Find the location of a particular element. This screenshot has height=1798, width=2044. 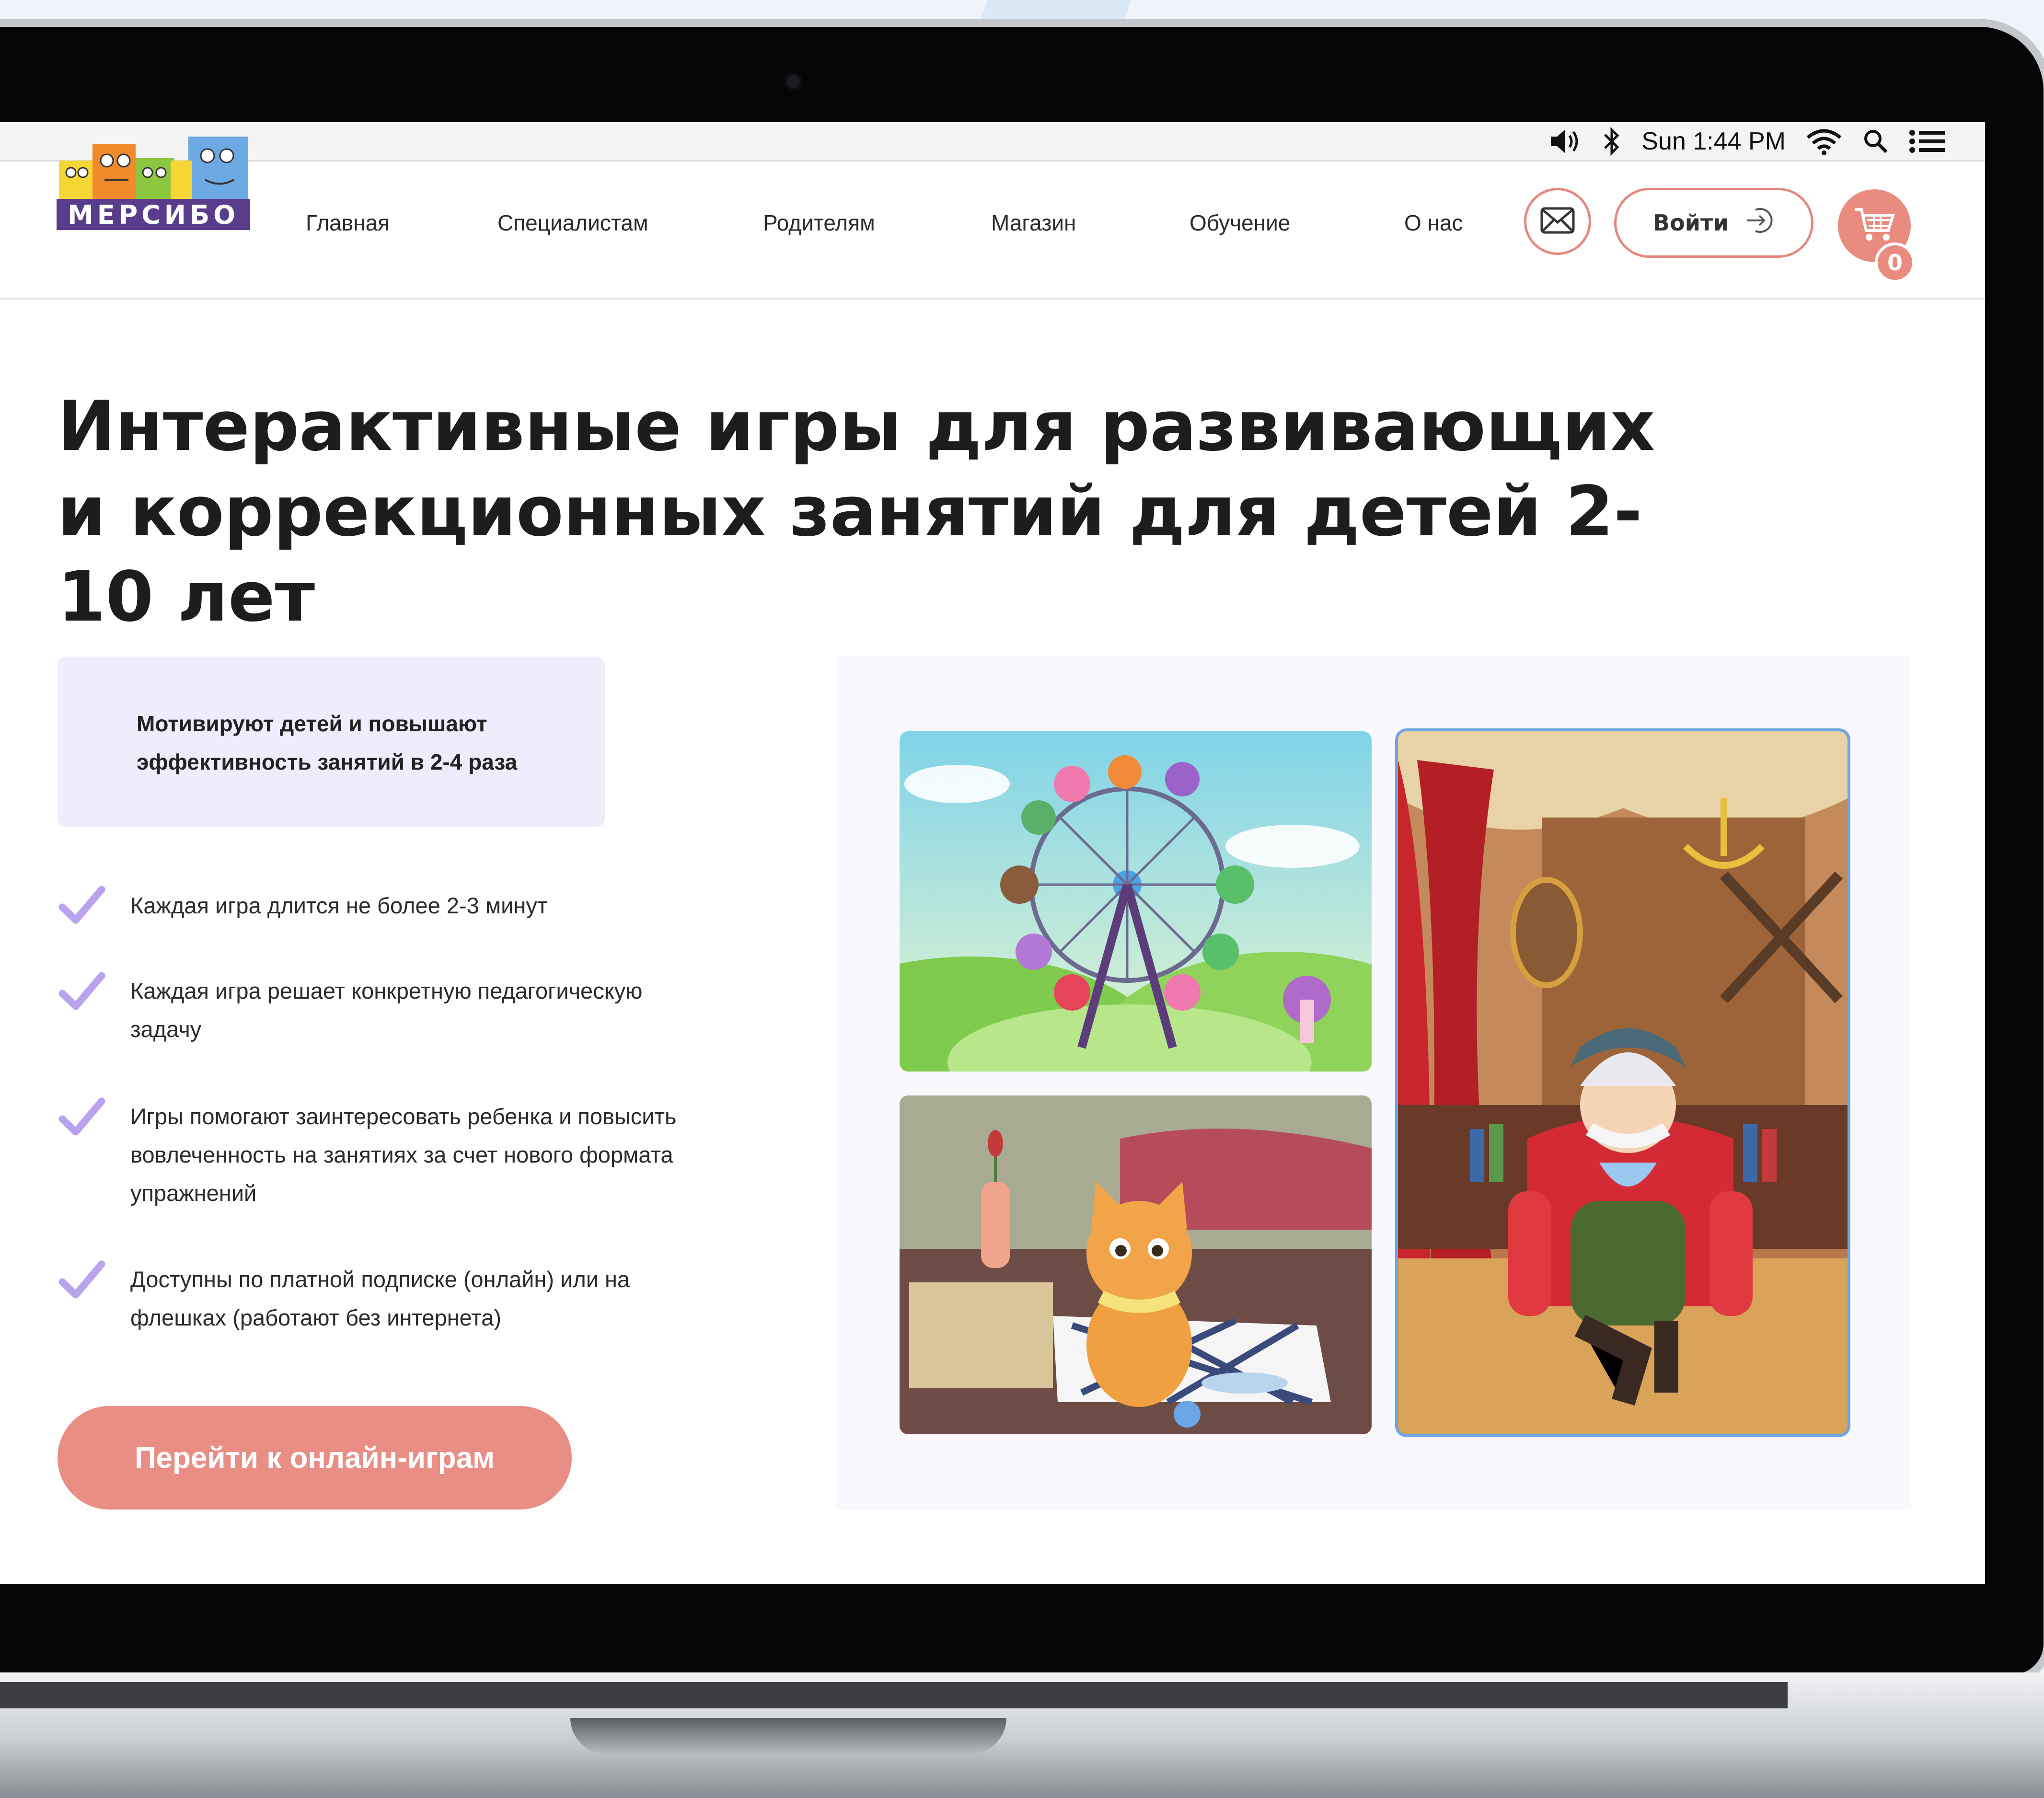

wifi-icon is located at coordinates (1824, 141).